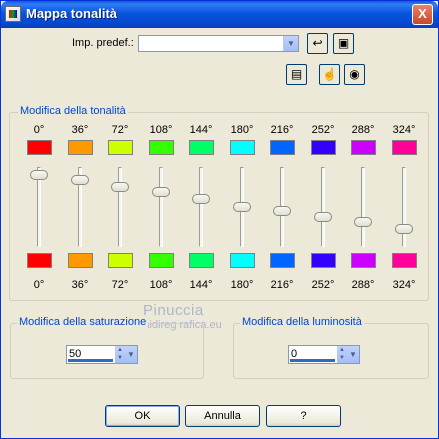 This screenshot has width=439, height=439. I want to click on hue-top-label: 324°, so click(404, 130).